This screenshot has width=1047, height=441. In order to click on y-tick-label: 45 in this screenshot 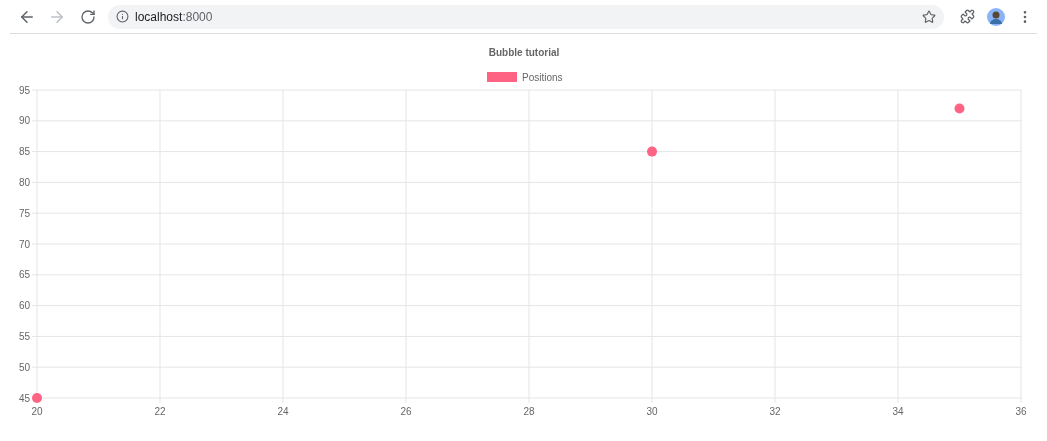, I will do `click(24, 398)`.